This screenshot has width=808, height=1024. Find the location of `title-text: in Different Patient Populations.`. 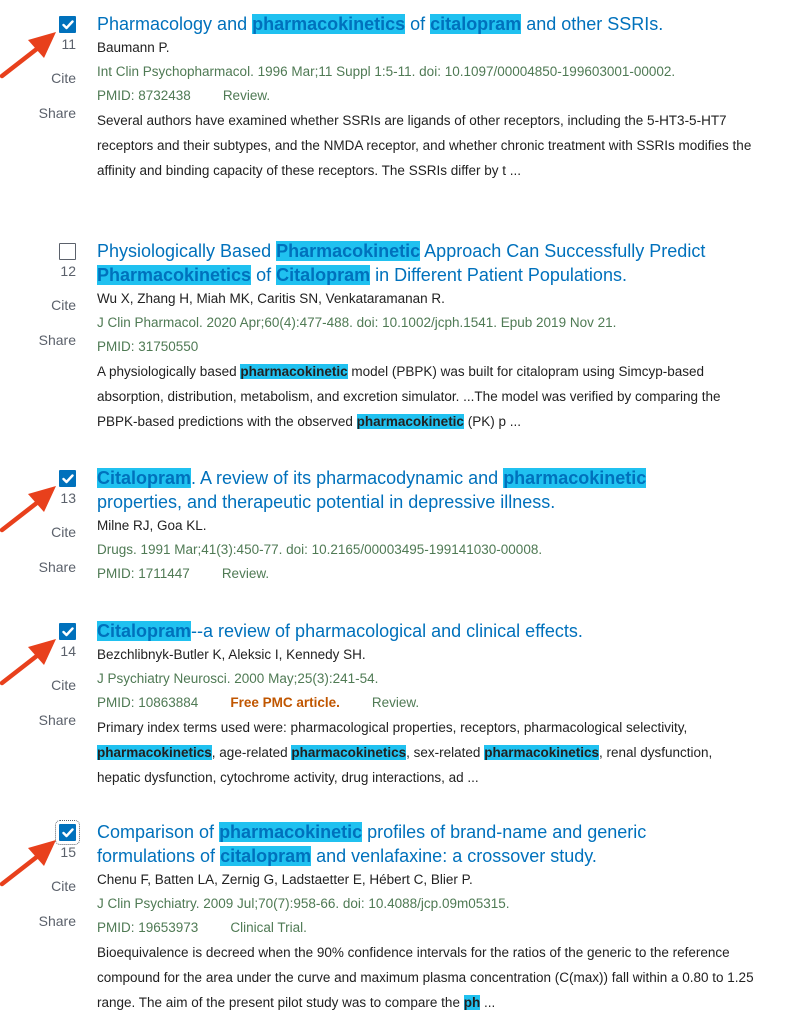

title-text: in Different Patient Populations. is located at coordinates (498, 275).